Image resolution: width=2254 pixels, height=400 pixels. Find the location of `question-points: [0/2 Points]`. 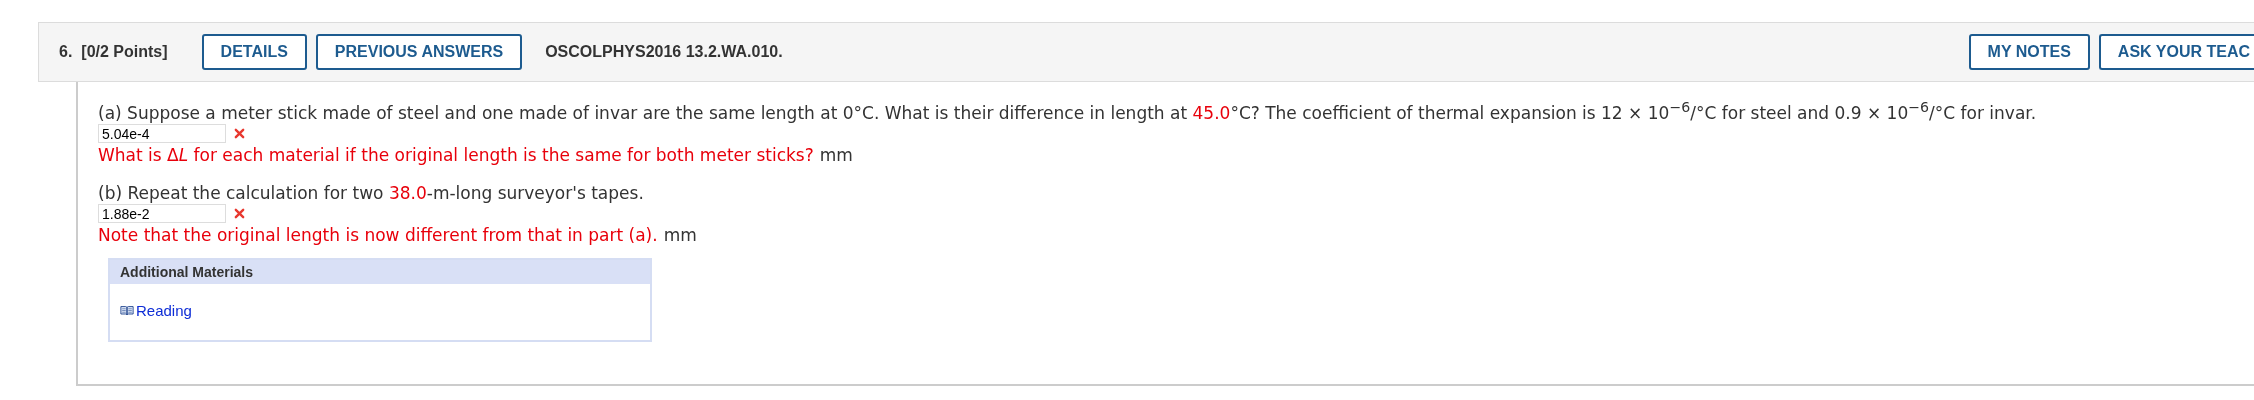

question-points: [0/2 Points] is located at coordinates (124, 52).